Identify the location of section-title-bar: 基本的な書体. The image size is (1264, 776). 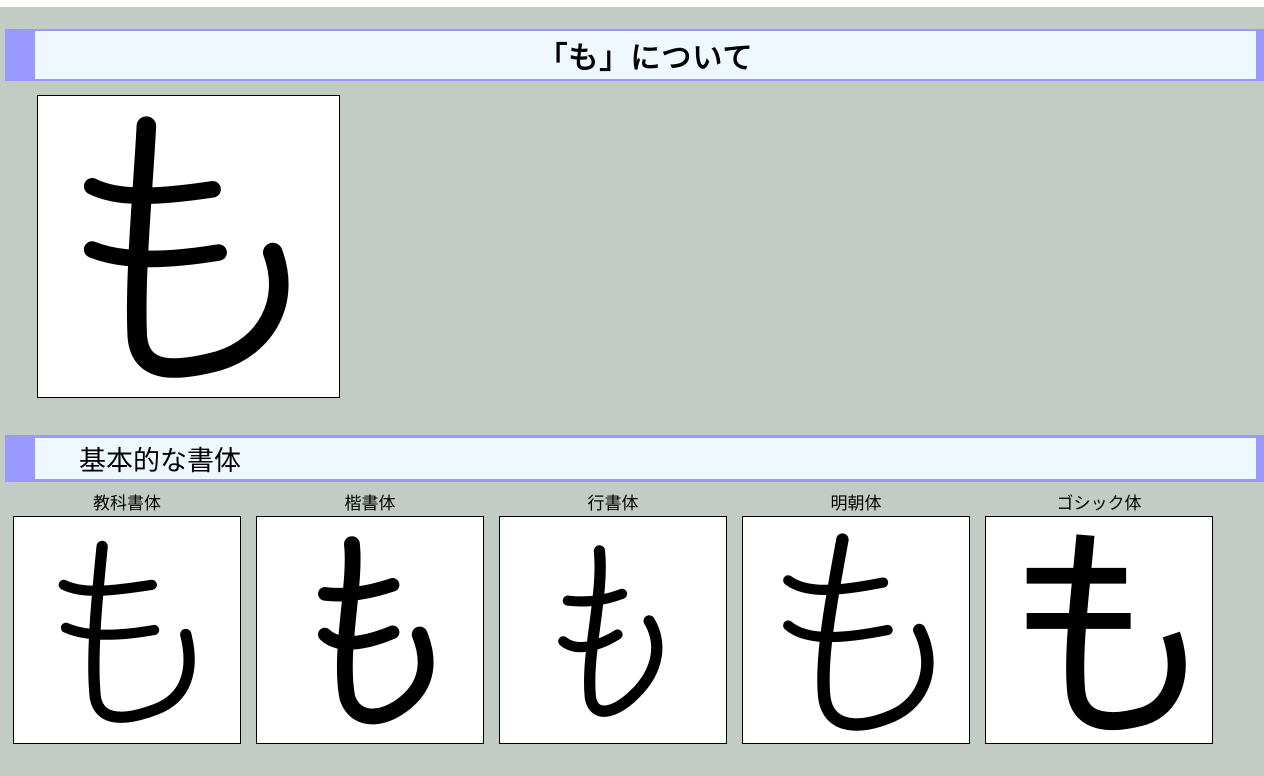
(634, 458).